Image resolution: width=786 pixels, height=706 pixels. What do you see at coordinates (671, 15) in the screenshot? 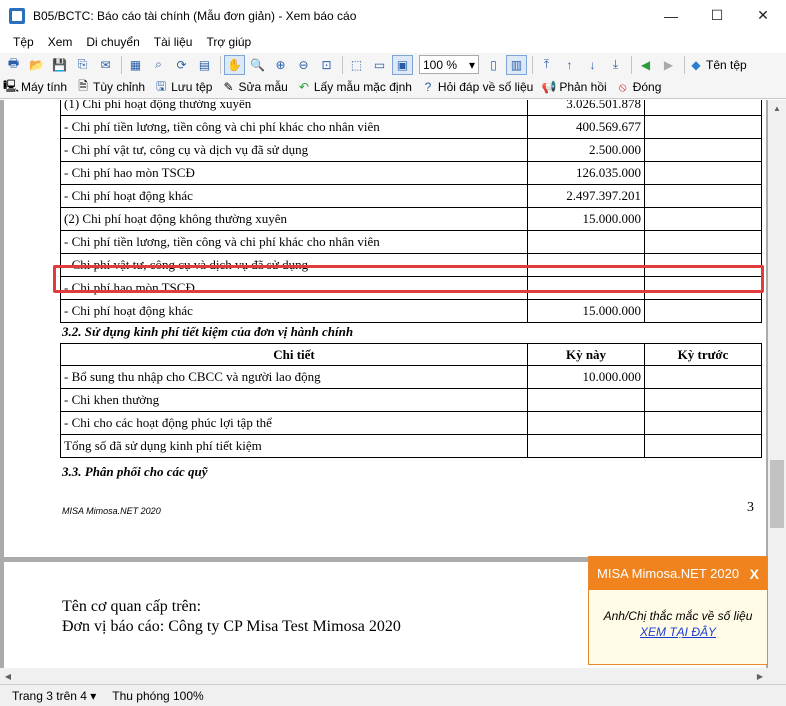
I see `minimize-button: —` at bounding box center [671, 15].